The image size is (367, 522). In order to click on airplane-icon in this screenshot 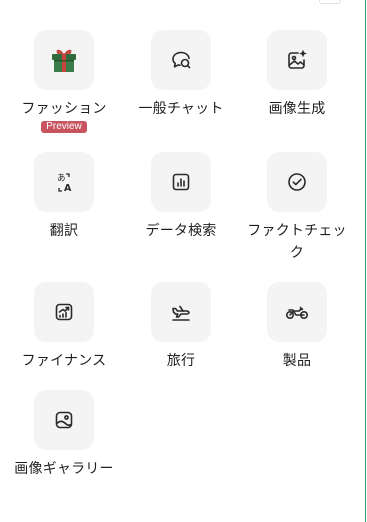, I will do `click(181, 312)`.